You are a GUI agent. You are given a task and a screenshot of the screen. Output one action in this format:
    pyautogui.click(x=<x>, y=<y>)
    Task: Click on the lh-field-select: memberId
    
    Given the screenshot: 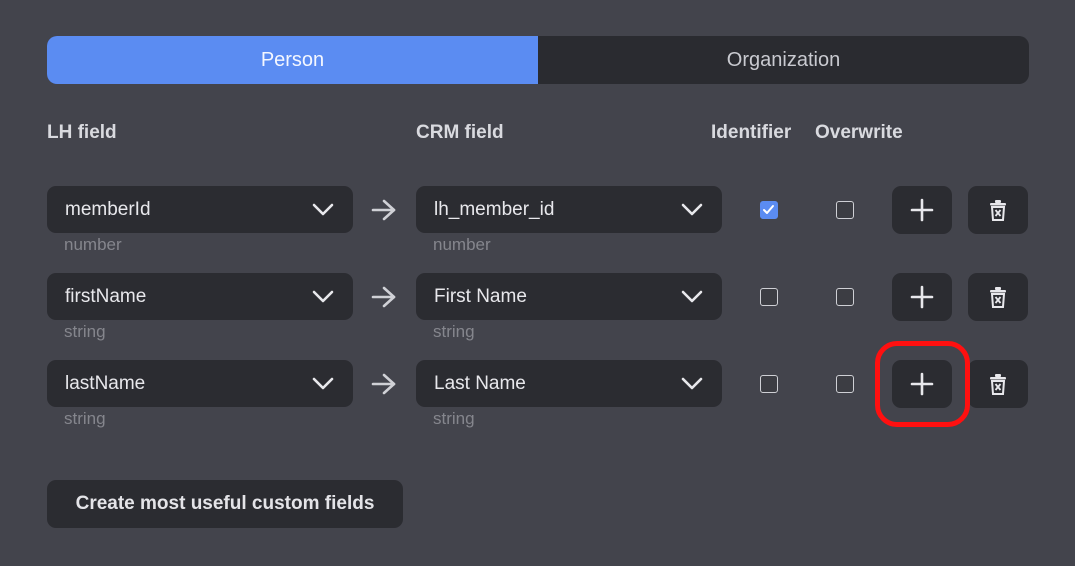 What is the action you would take?
    pyautogui.click(x=200, y=209)
    